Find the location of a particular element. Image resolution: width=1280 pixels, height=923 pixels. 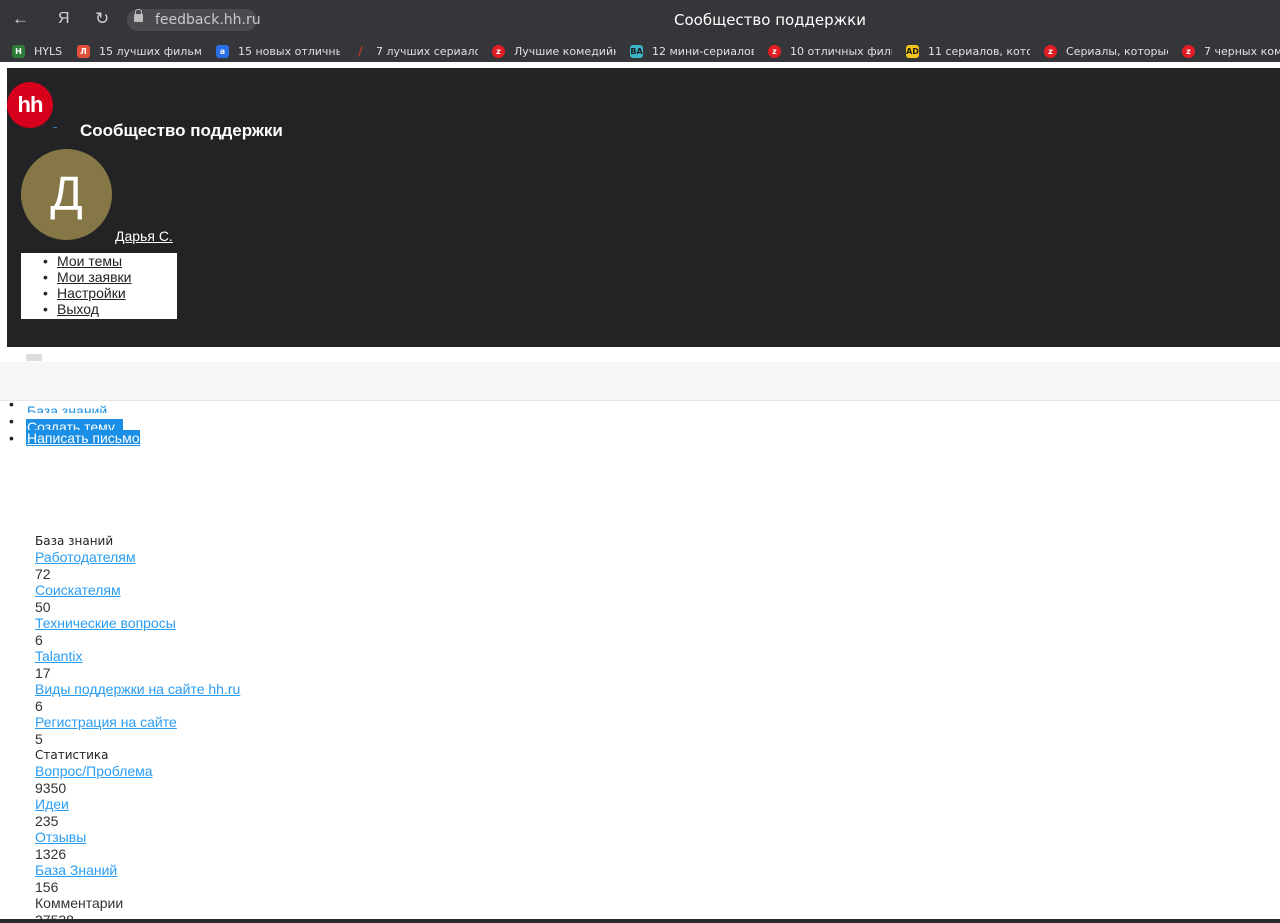

bookmark-label: 11 сериалов, кото is located at coordinates (979, 51).